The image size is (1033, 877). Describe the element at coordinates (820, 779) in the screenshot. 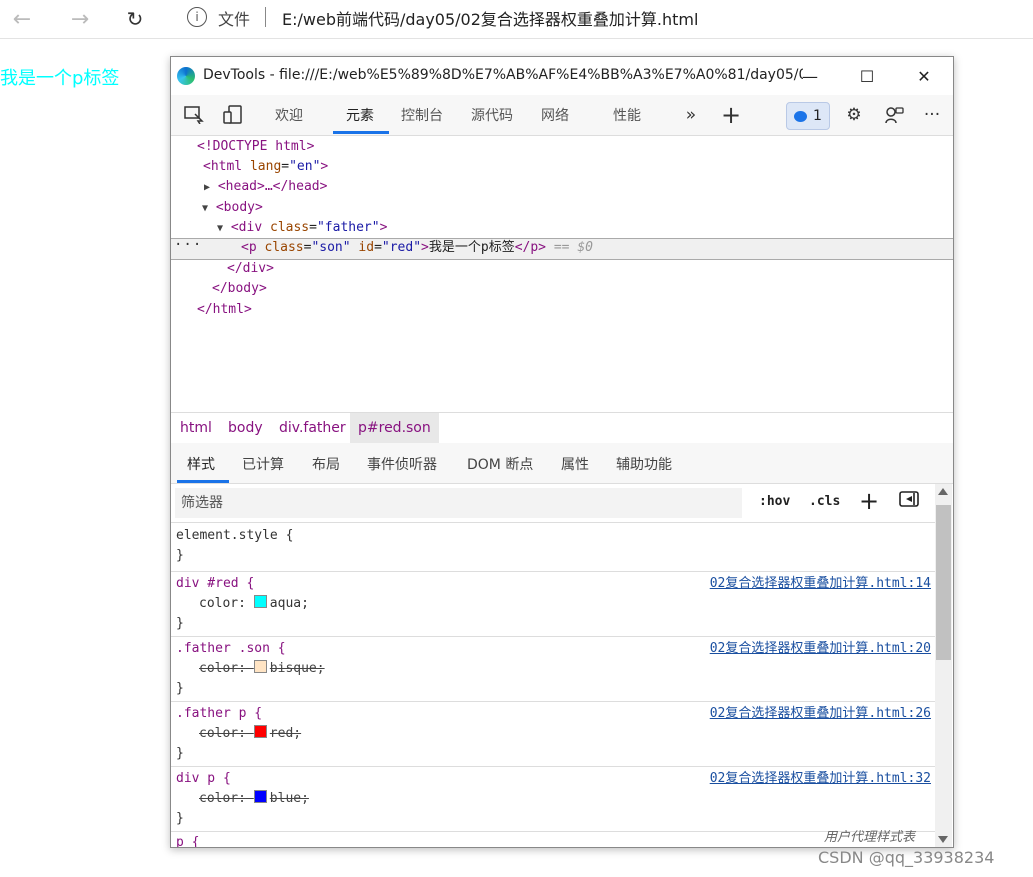

I see `rule-source-link: 02复合选择器权重叠加计算.html:32` at that location.